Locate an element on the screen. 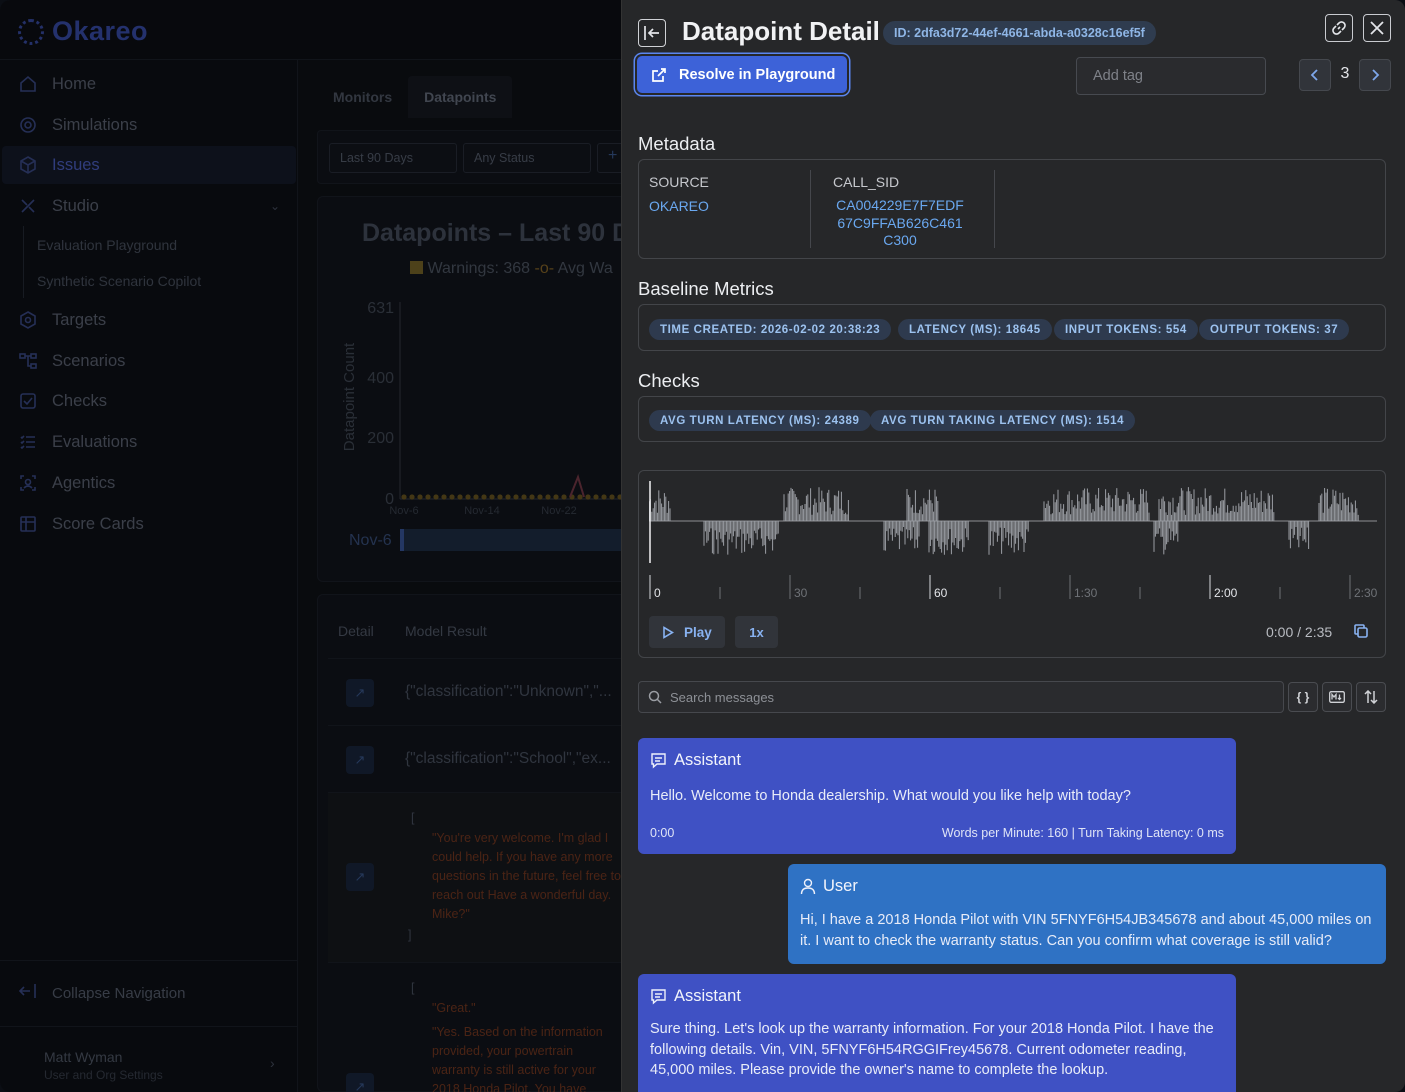  user-icon is located at coordinates (808, 886).